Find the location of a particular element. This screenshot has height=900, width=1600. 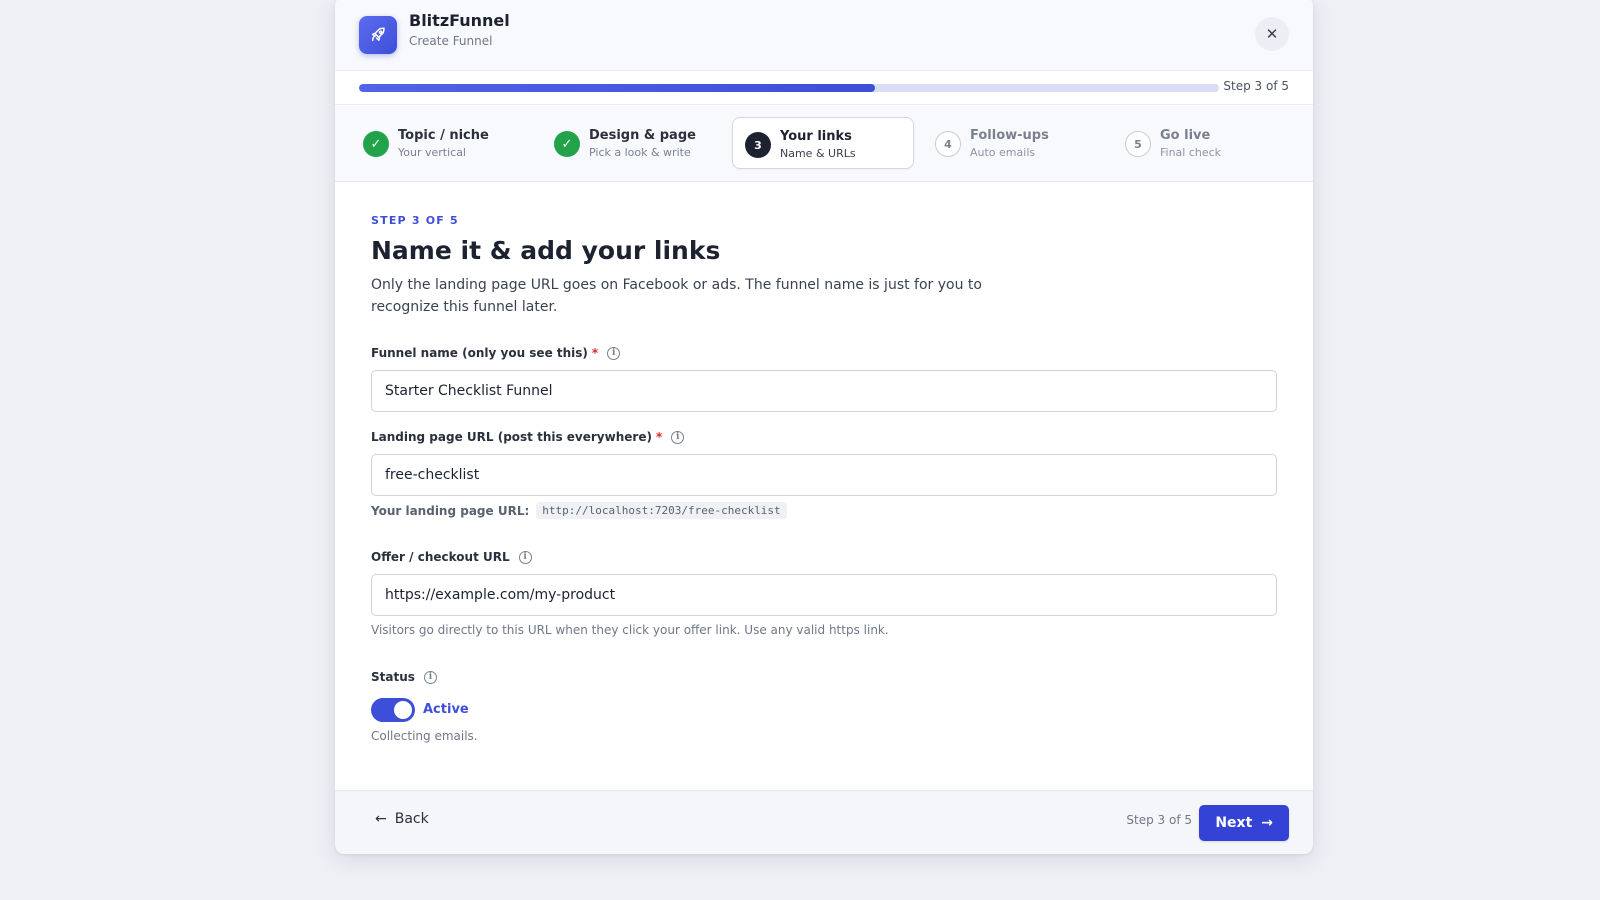

step-eyebrow: STEP 3 OF 5 is located at coordinates (415, 220).